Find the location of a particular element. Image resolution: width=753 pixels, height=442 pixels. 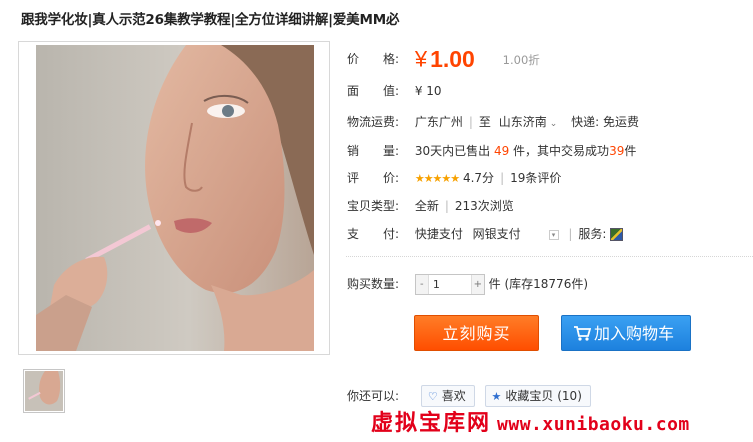

sales-label: 销 量: is located at coordinates (373, 151).